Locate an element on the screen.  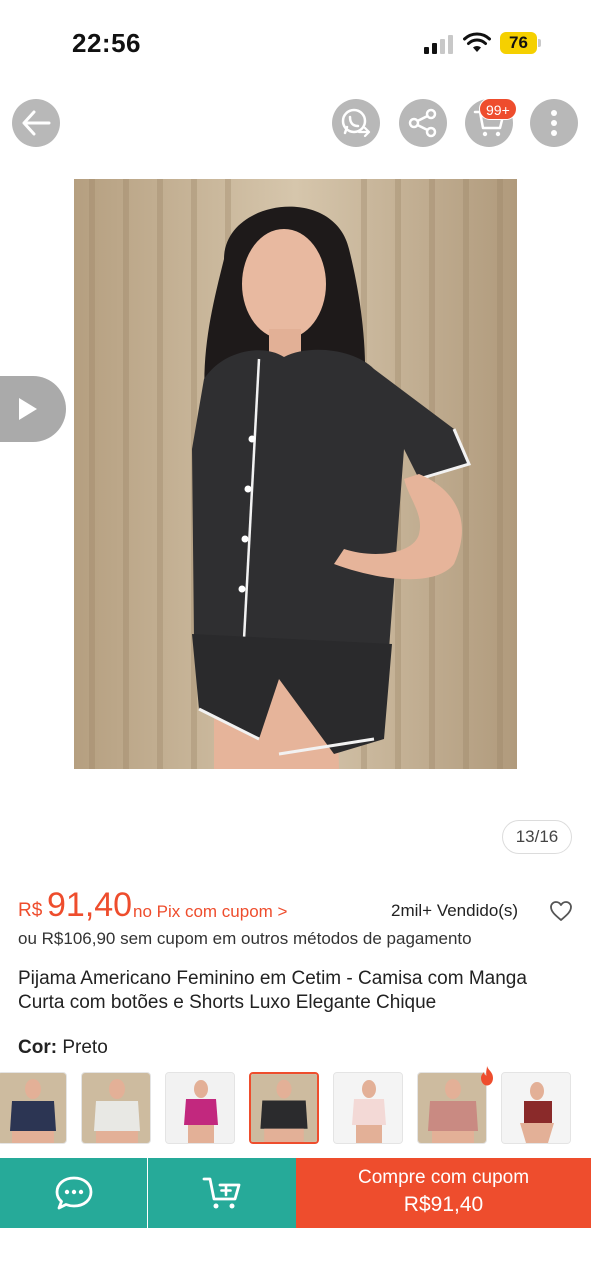
back-button is located at coordinates (36, 123).